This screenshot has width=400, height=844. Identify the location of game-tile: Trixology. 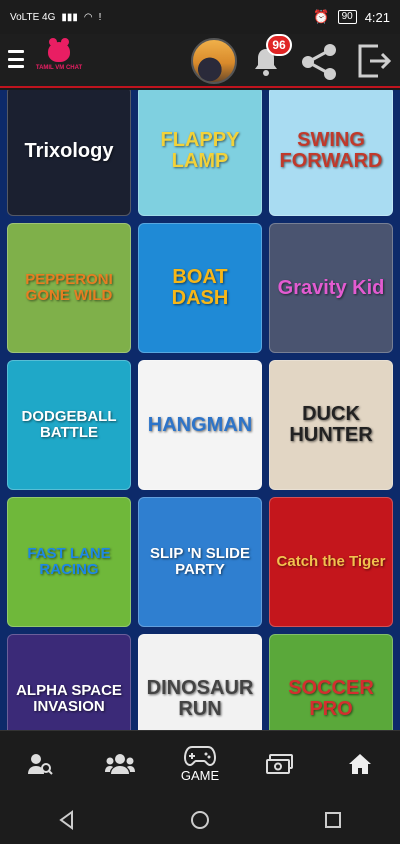
(69, 153).